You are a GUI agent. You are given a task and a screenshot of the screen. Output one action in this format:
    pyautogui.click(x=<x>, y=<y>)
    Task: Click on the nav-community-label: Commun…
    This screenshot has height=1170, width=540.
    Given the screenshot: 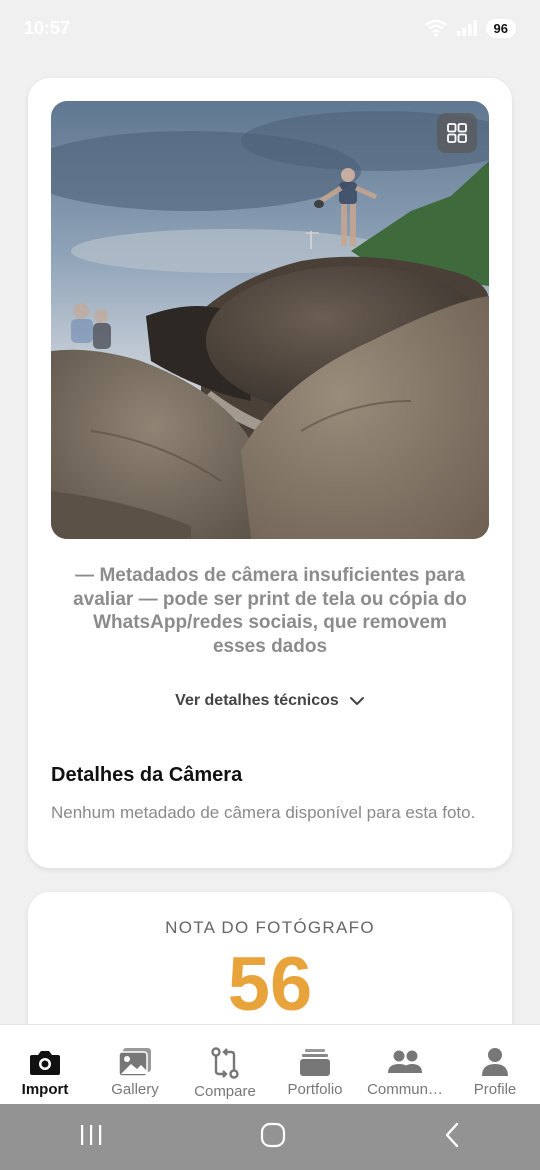 What is the action you would take?
    pyautogui.click(x=405, y=1089)
    